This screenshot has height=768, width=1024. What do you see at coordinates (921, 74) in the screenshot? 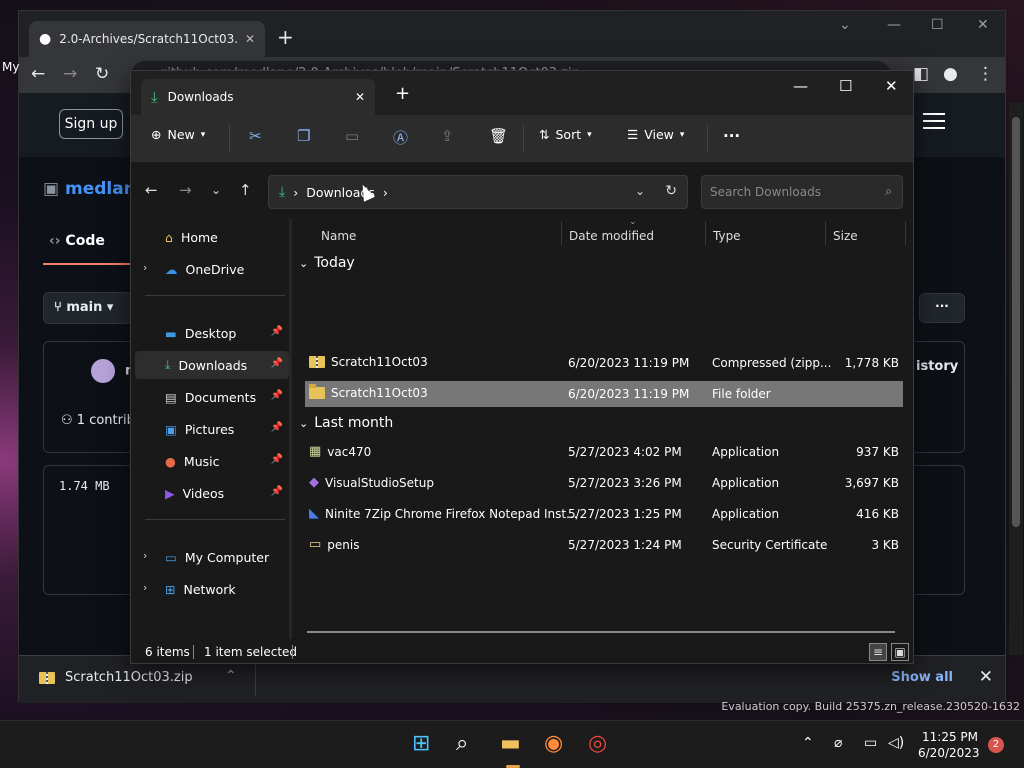
I see `sidepanel-icon: ◧` at bounding box center [921, 74].